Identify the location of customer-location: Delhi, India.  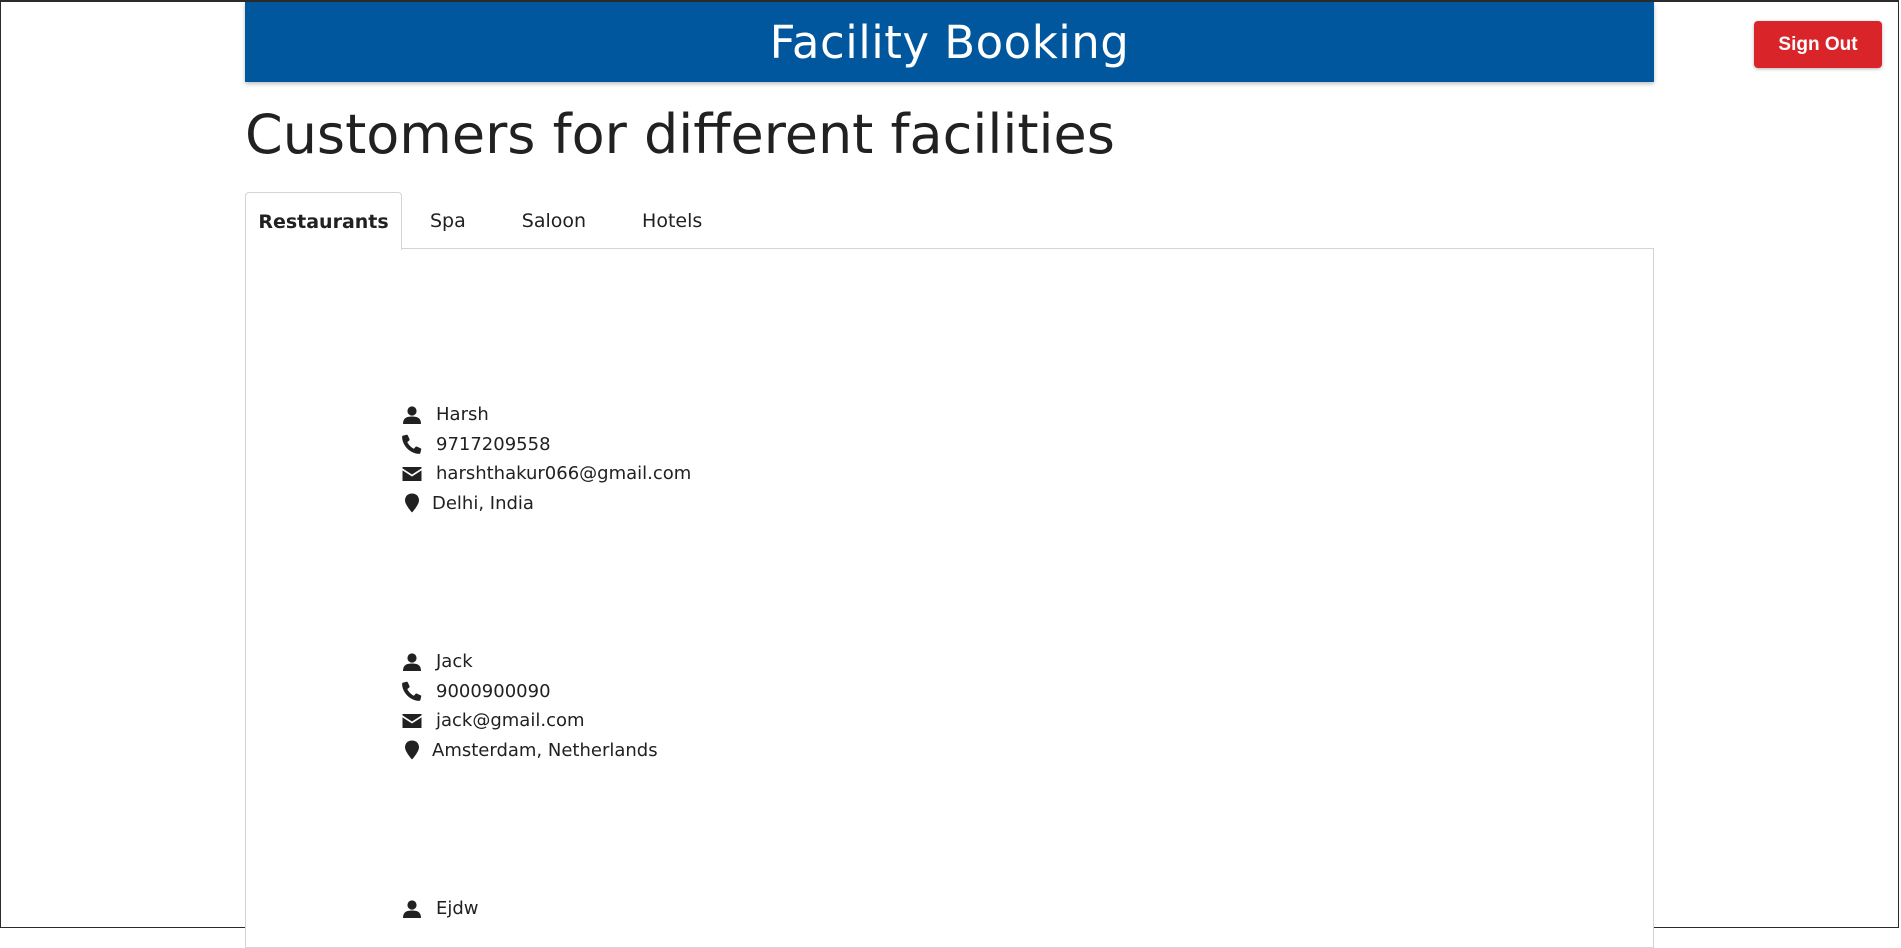
(483, 503).